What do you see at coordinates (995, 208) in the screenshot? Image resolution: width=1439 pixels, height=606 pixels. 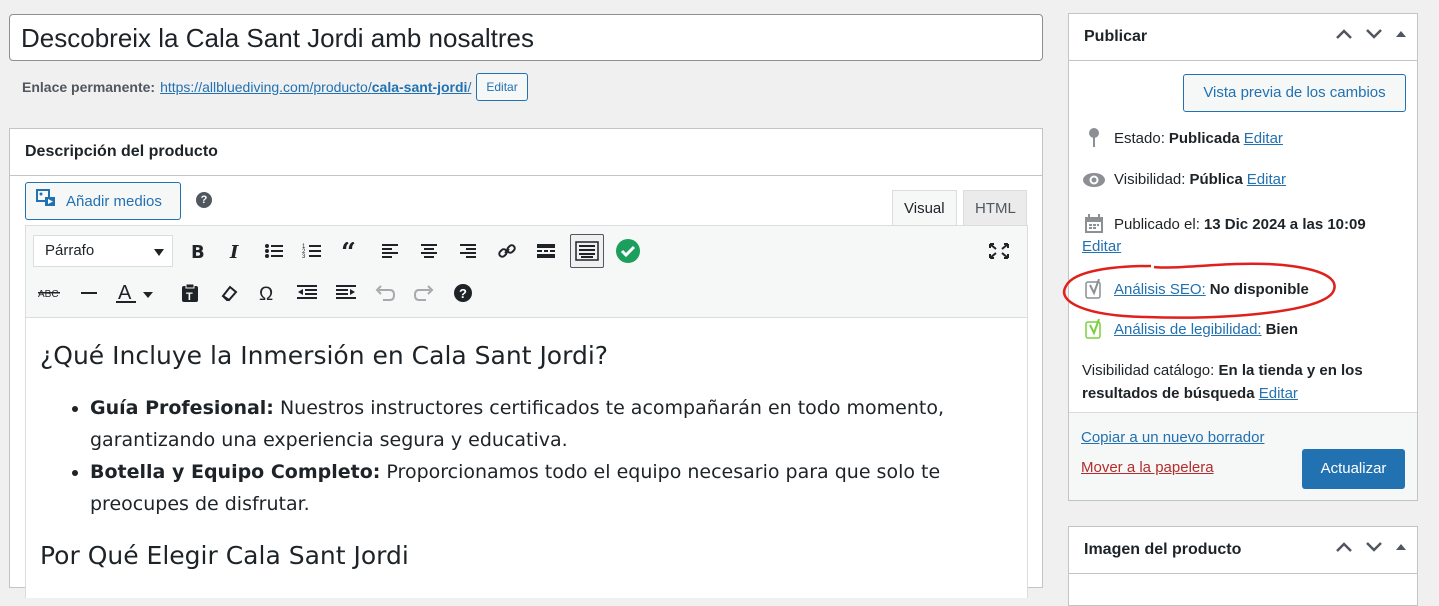 I see `tab-html: HTML` at bounding box center [995, 208].